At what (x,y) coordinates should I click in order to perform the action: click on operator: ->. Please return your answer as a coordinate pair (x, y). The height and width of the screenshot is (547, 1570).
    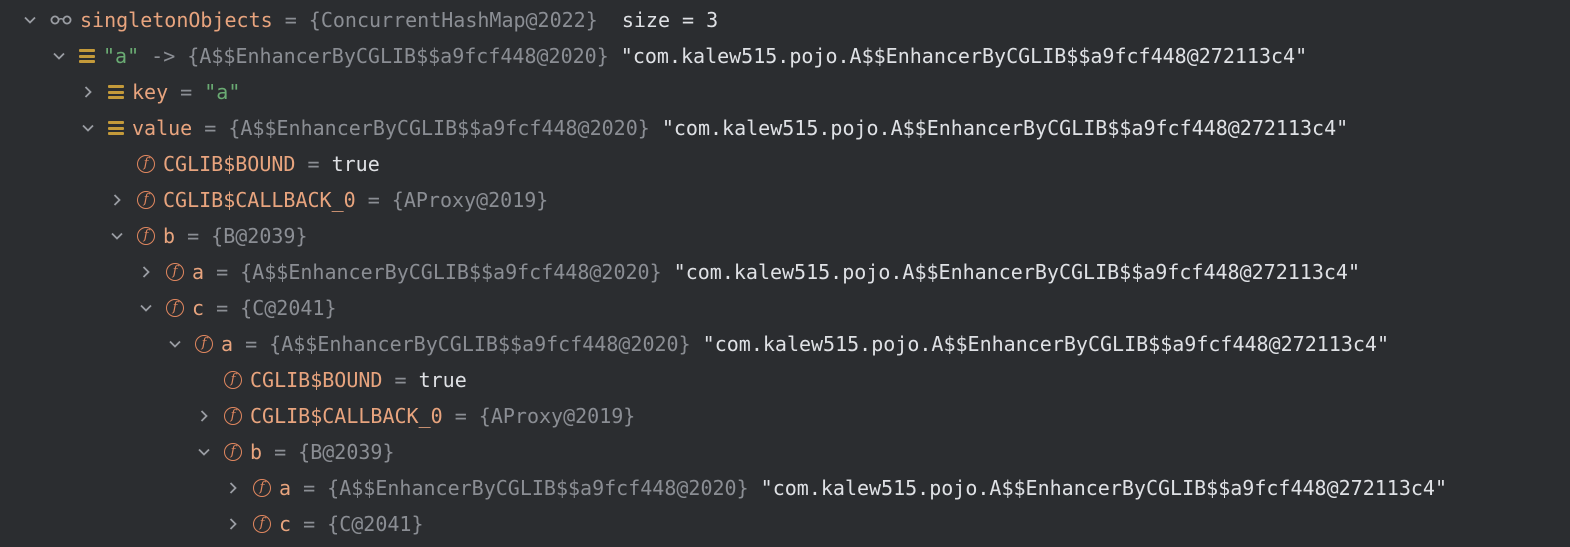
    Looking at the image, I should click on (163, 56).